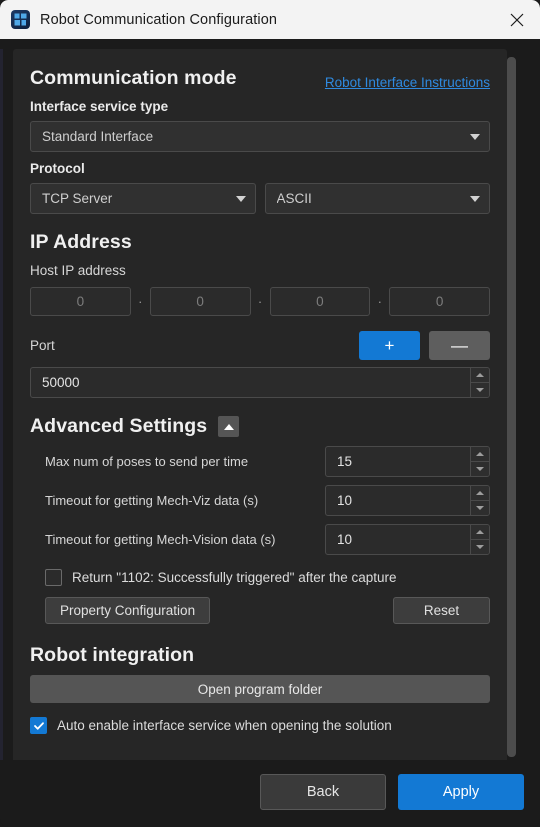  Describe the element at coordinates (398, 539) in the screenshot. I see `mechvision-timeout-input: 10` at that location.